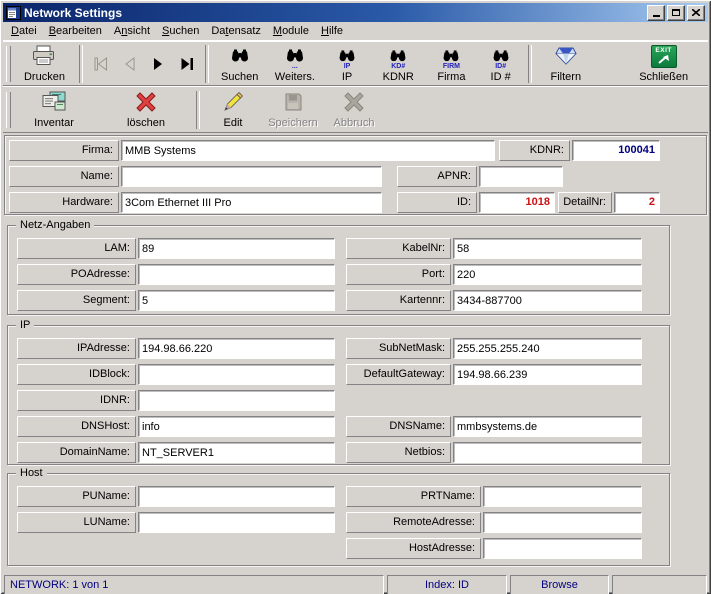 This screenshot has width=711, height=594. I want to click on field-row: PUName:, so click(176, 496).